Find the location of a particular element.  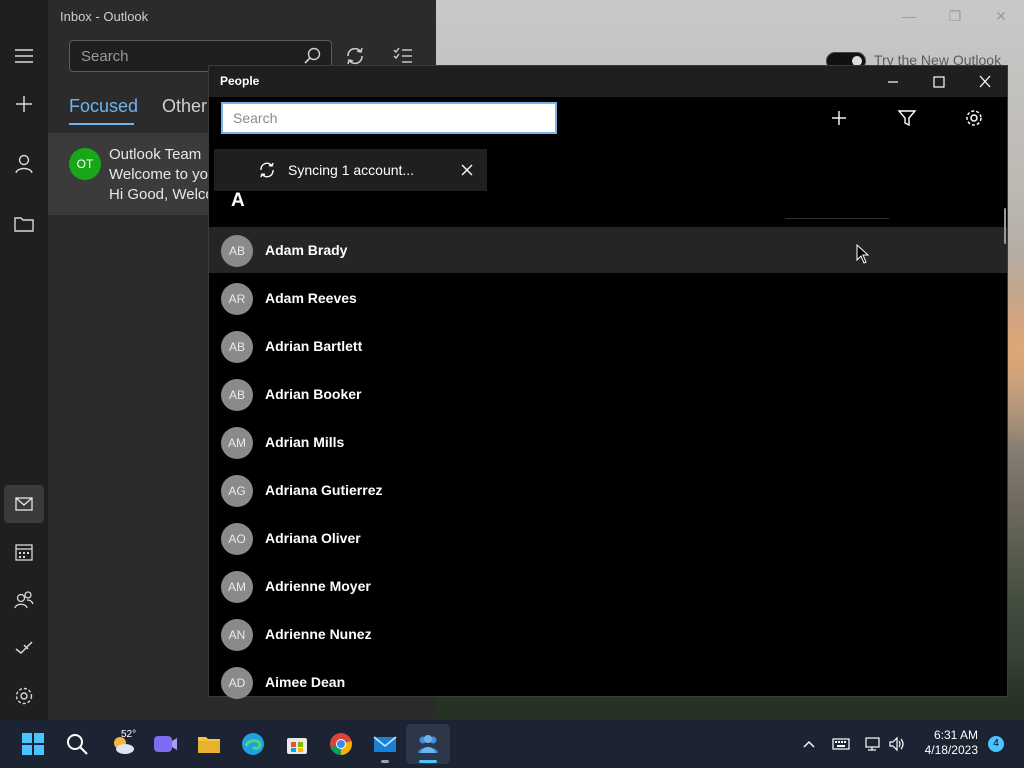

todo-check-icon is located at coordinates (24, 648).